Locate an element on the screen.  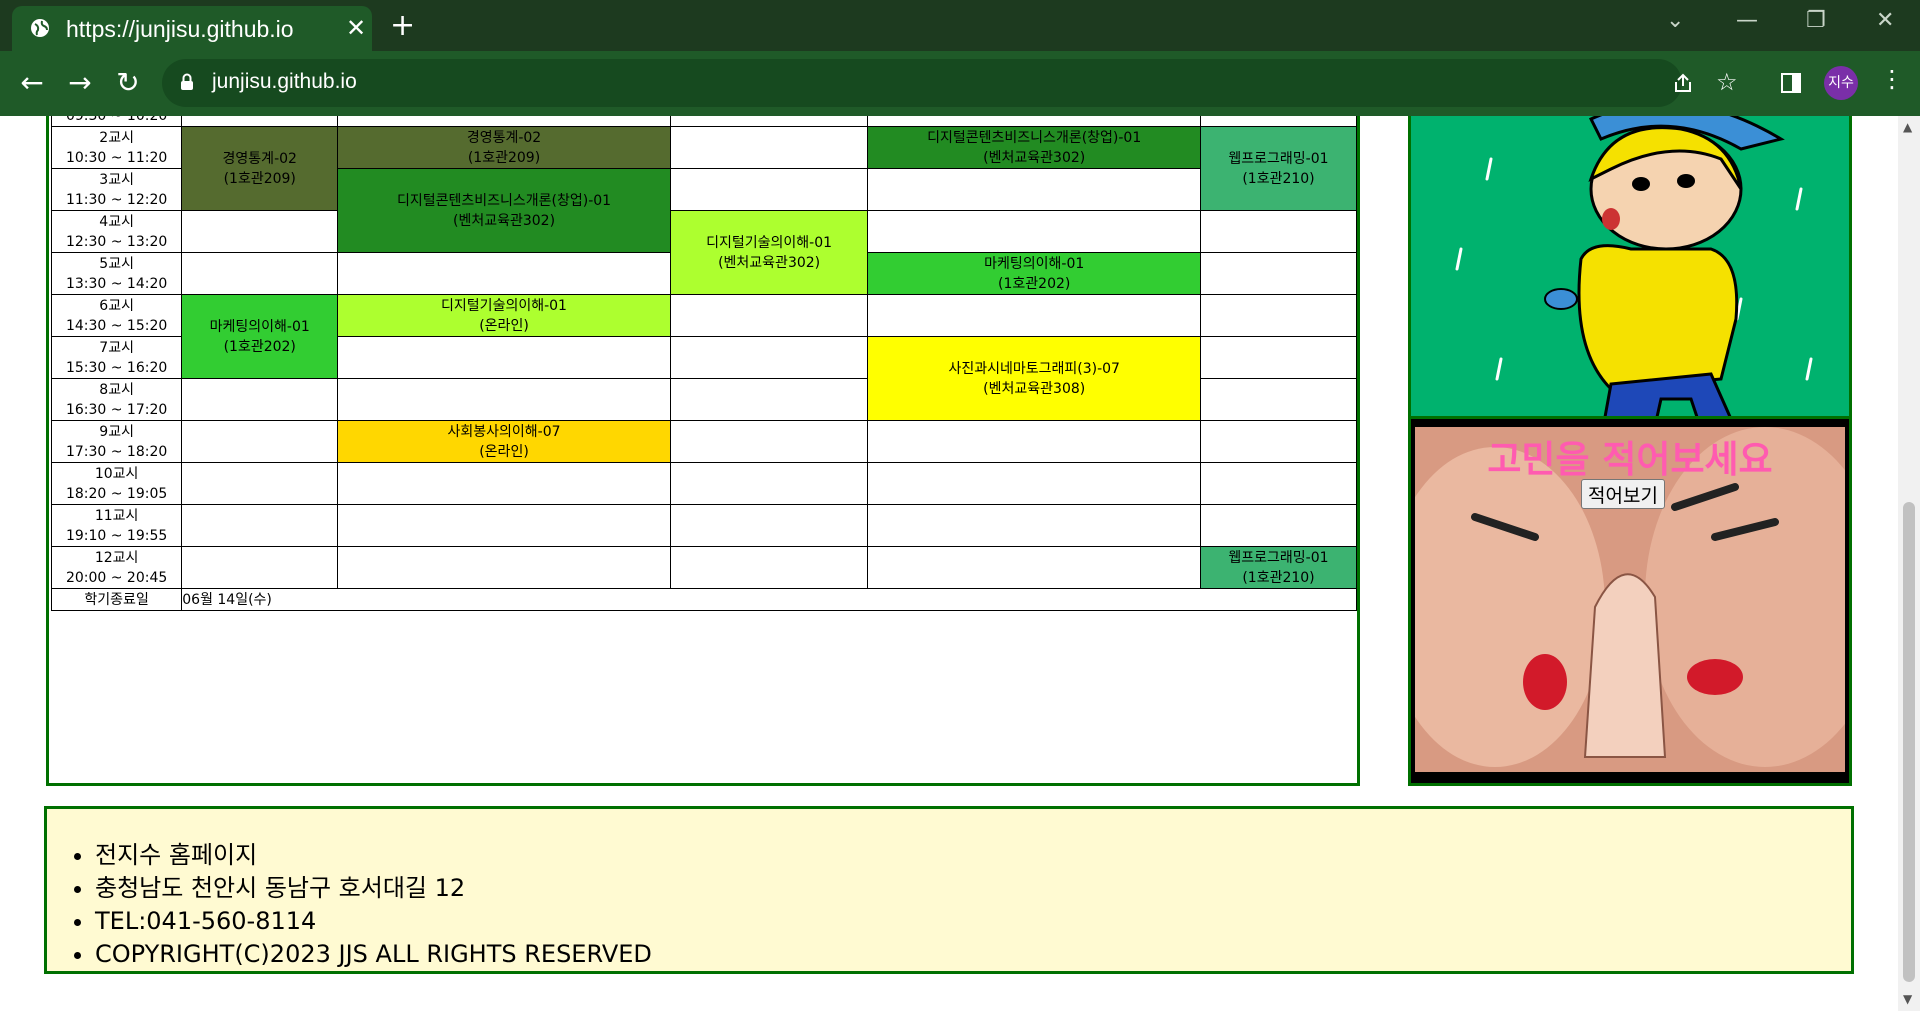
timetable-row: 11교시 19:10 ~ 19:55 is located at coordinates (704, 525).